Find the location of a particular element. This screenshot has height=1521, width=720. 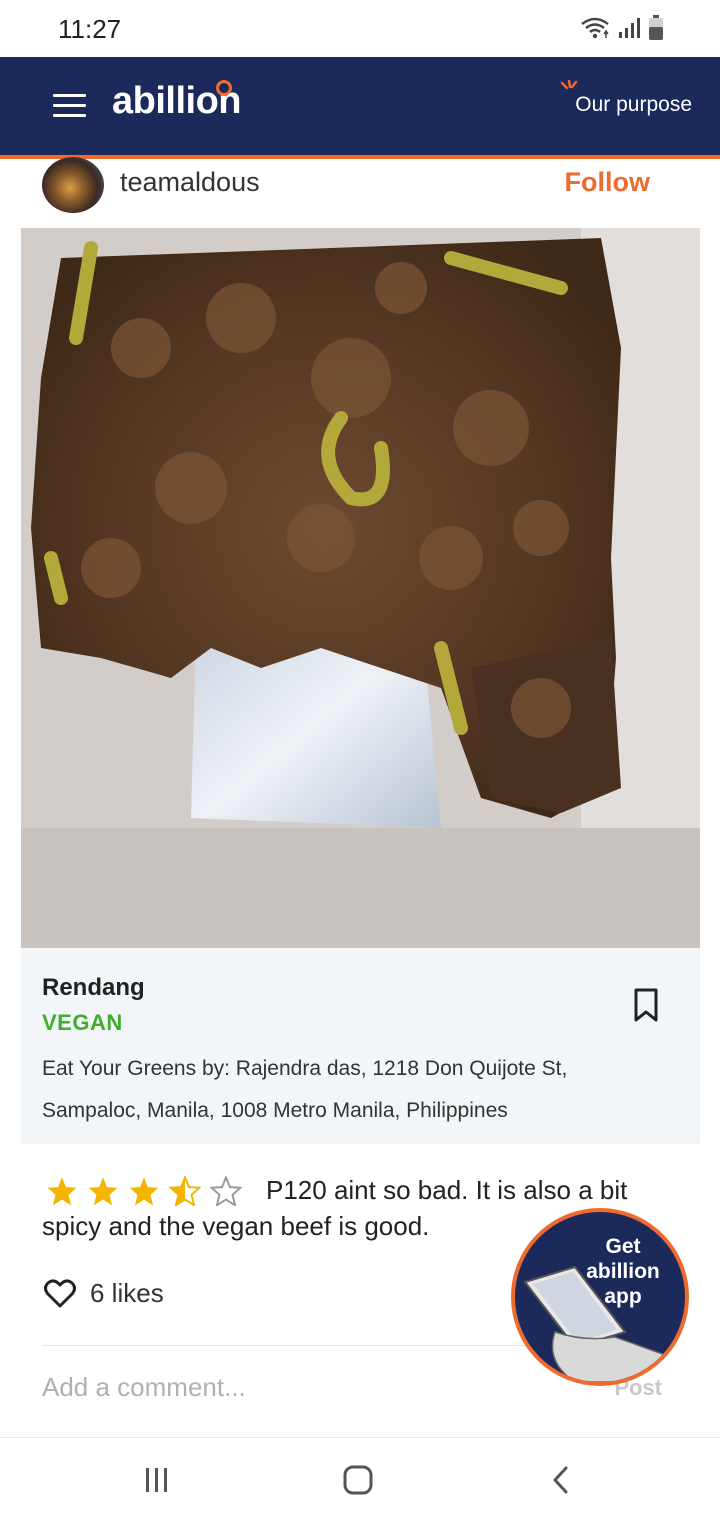

battery-icon is located at coordinates (656, 27).